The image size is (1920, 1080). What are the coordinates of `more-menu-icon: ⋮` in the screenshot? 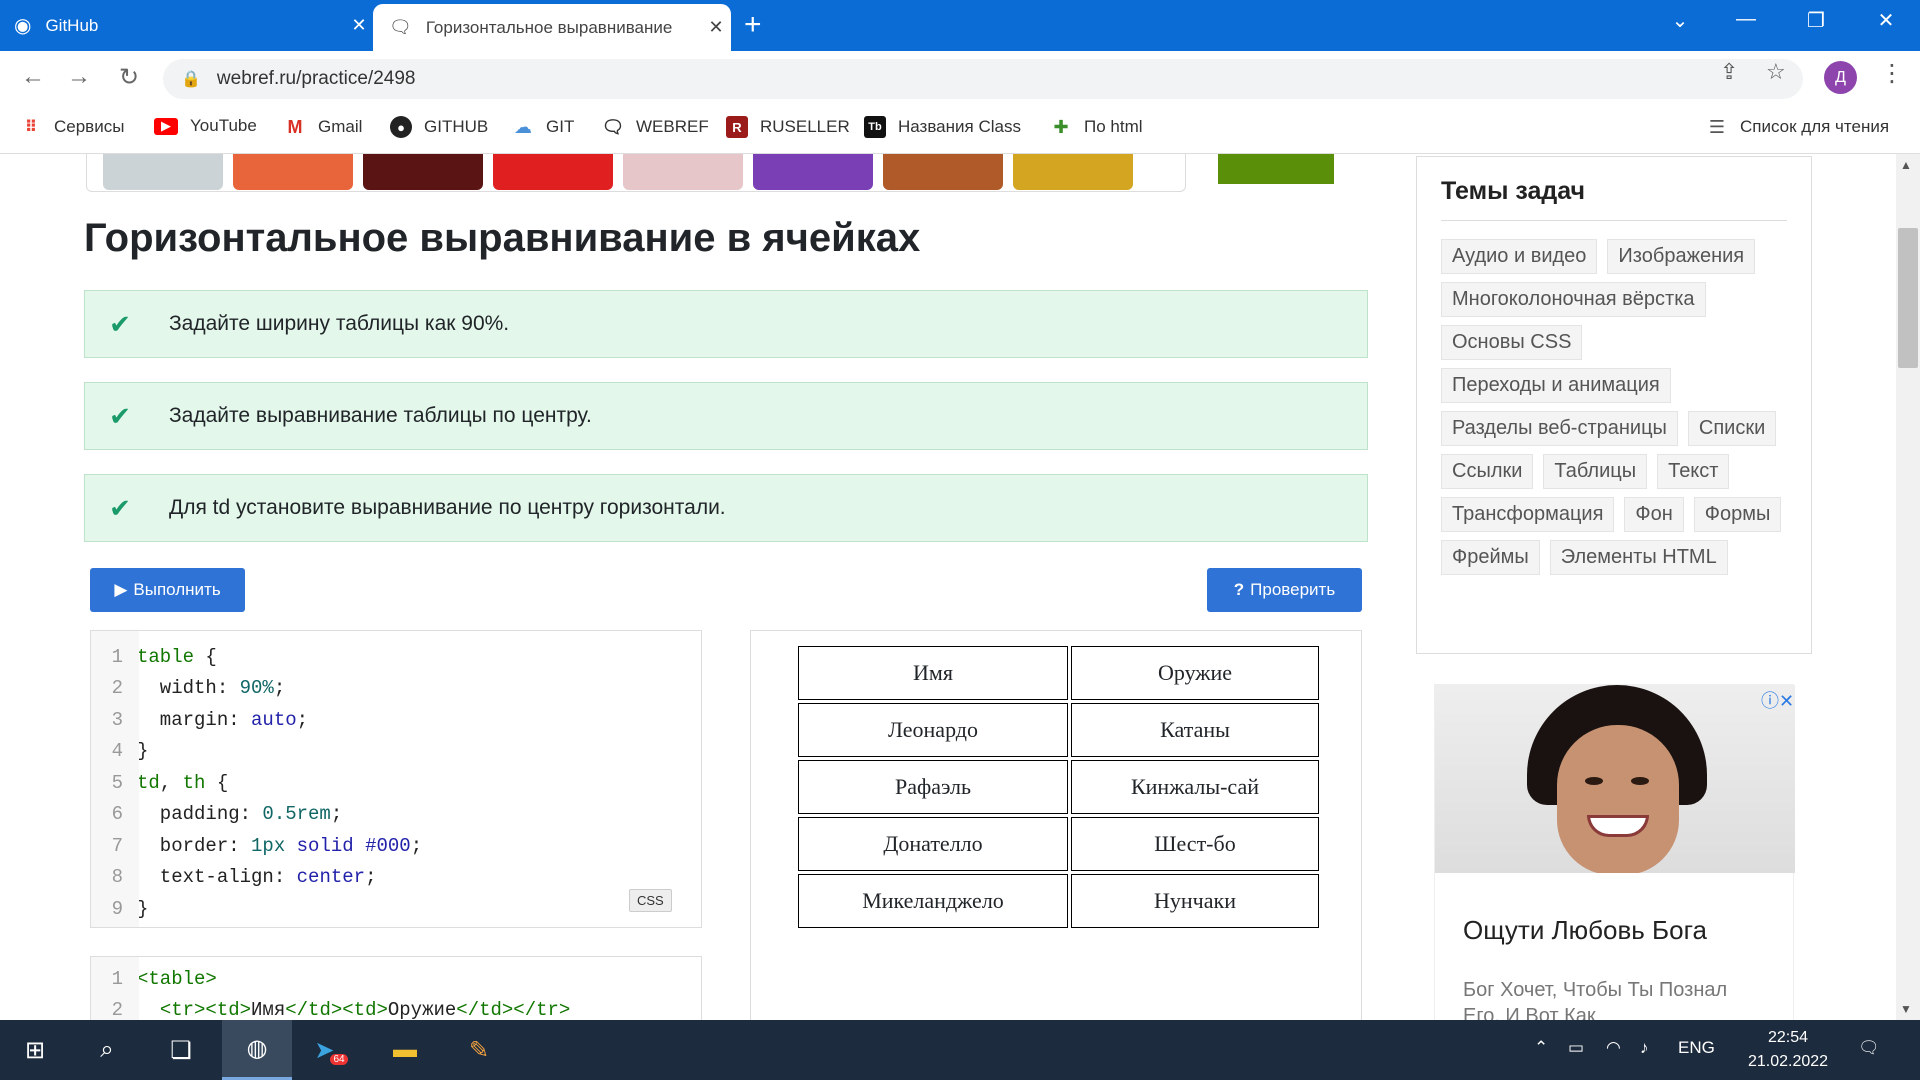 It's located at (1892, 73).